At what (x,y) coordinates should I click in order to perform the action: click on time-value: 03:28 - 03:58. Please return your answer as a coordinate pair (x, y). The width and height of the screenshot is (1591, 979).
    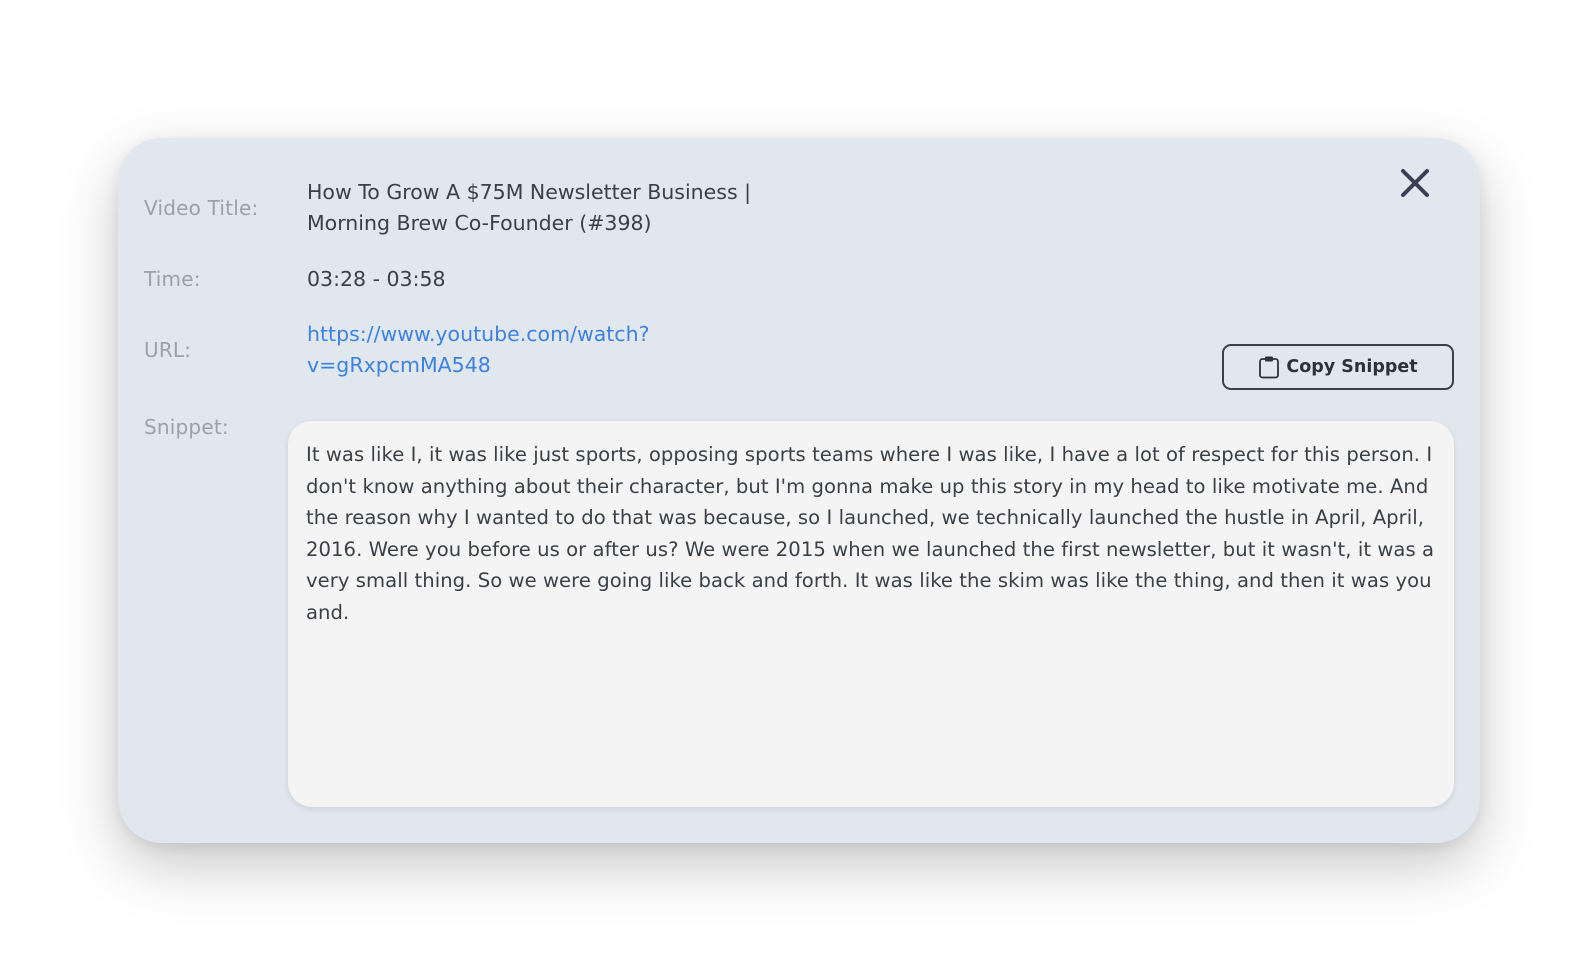
    Looking at the image, I should click on (376, 279).